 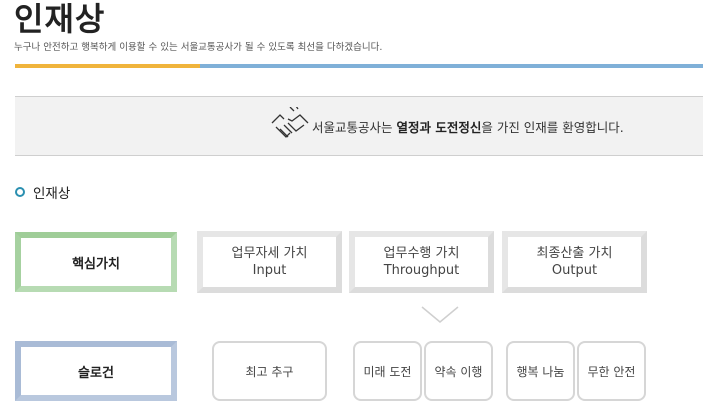 I want to click on value-card-throughput: 업무수행 가치 Throughput, so click(x=421, y=262).